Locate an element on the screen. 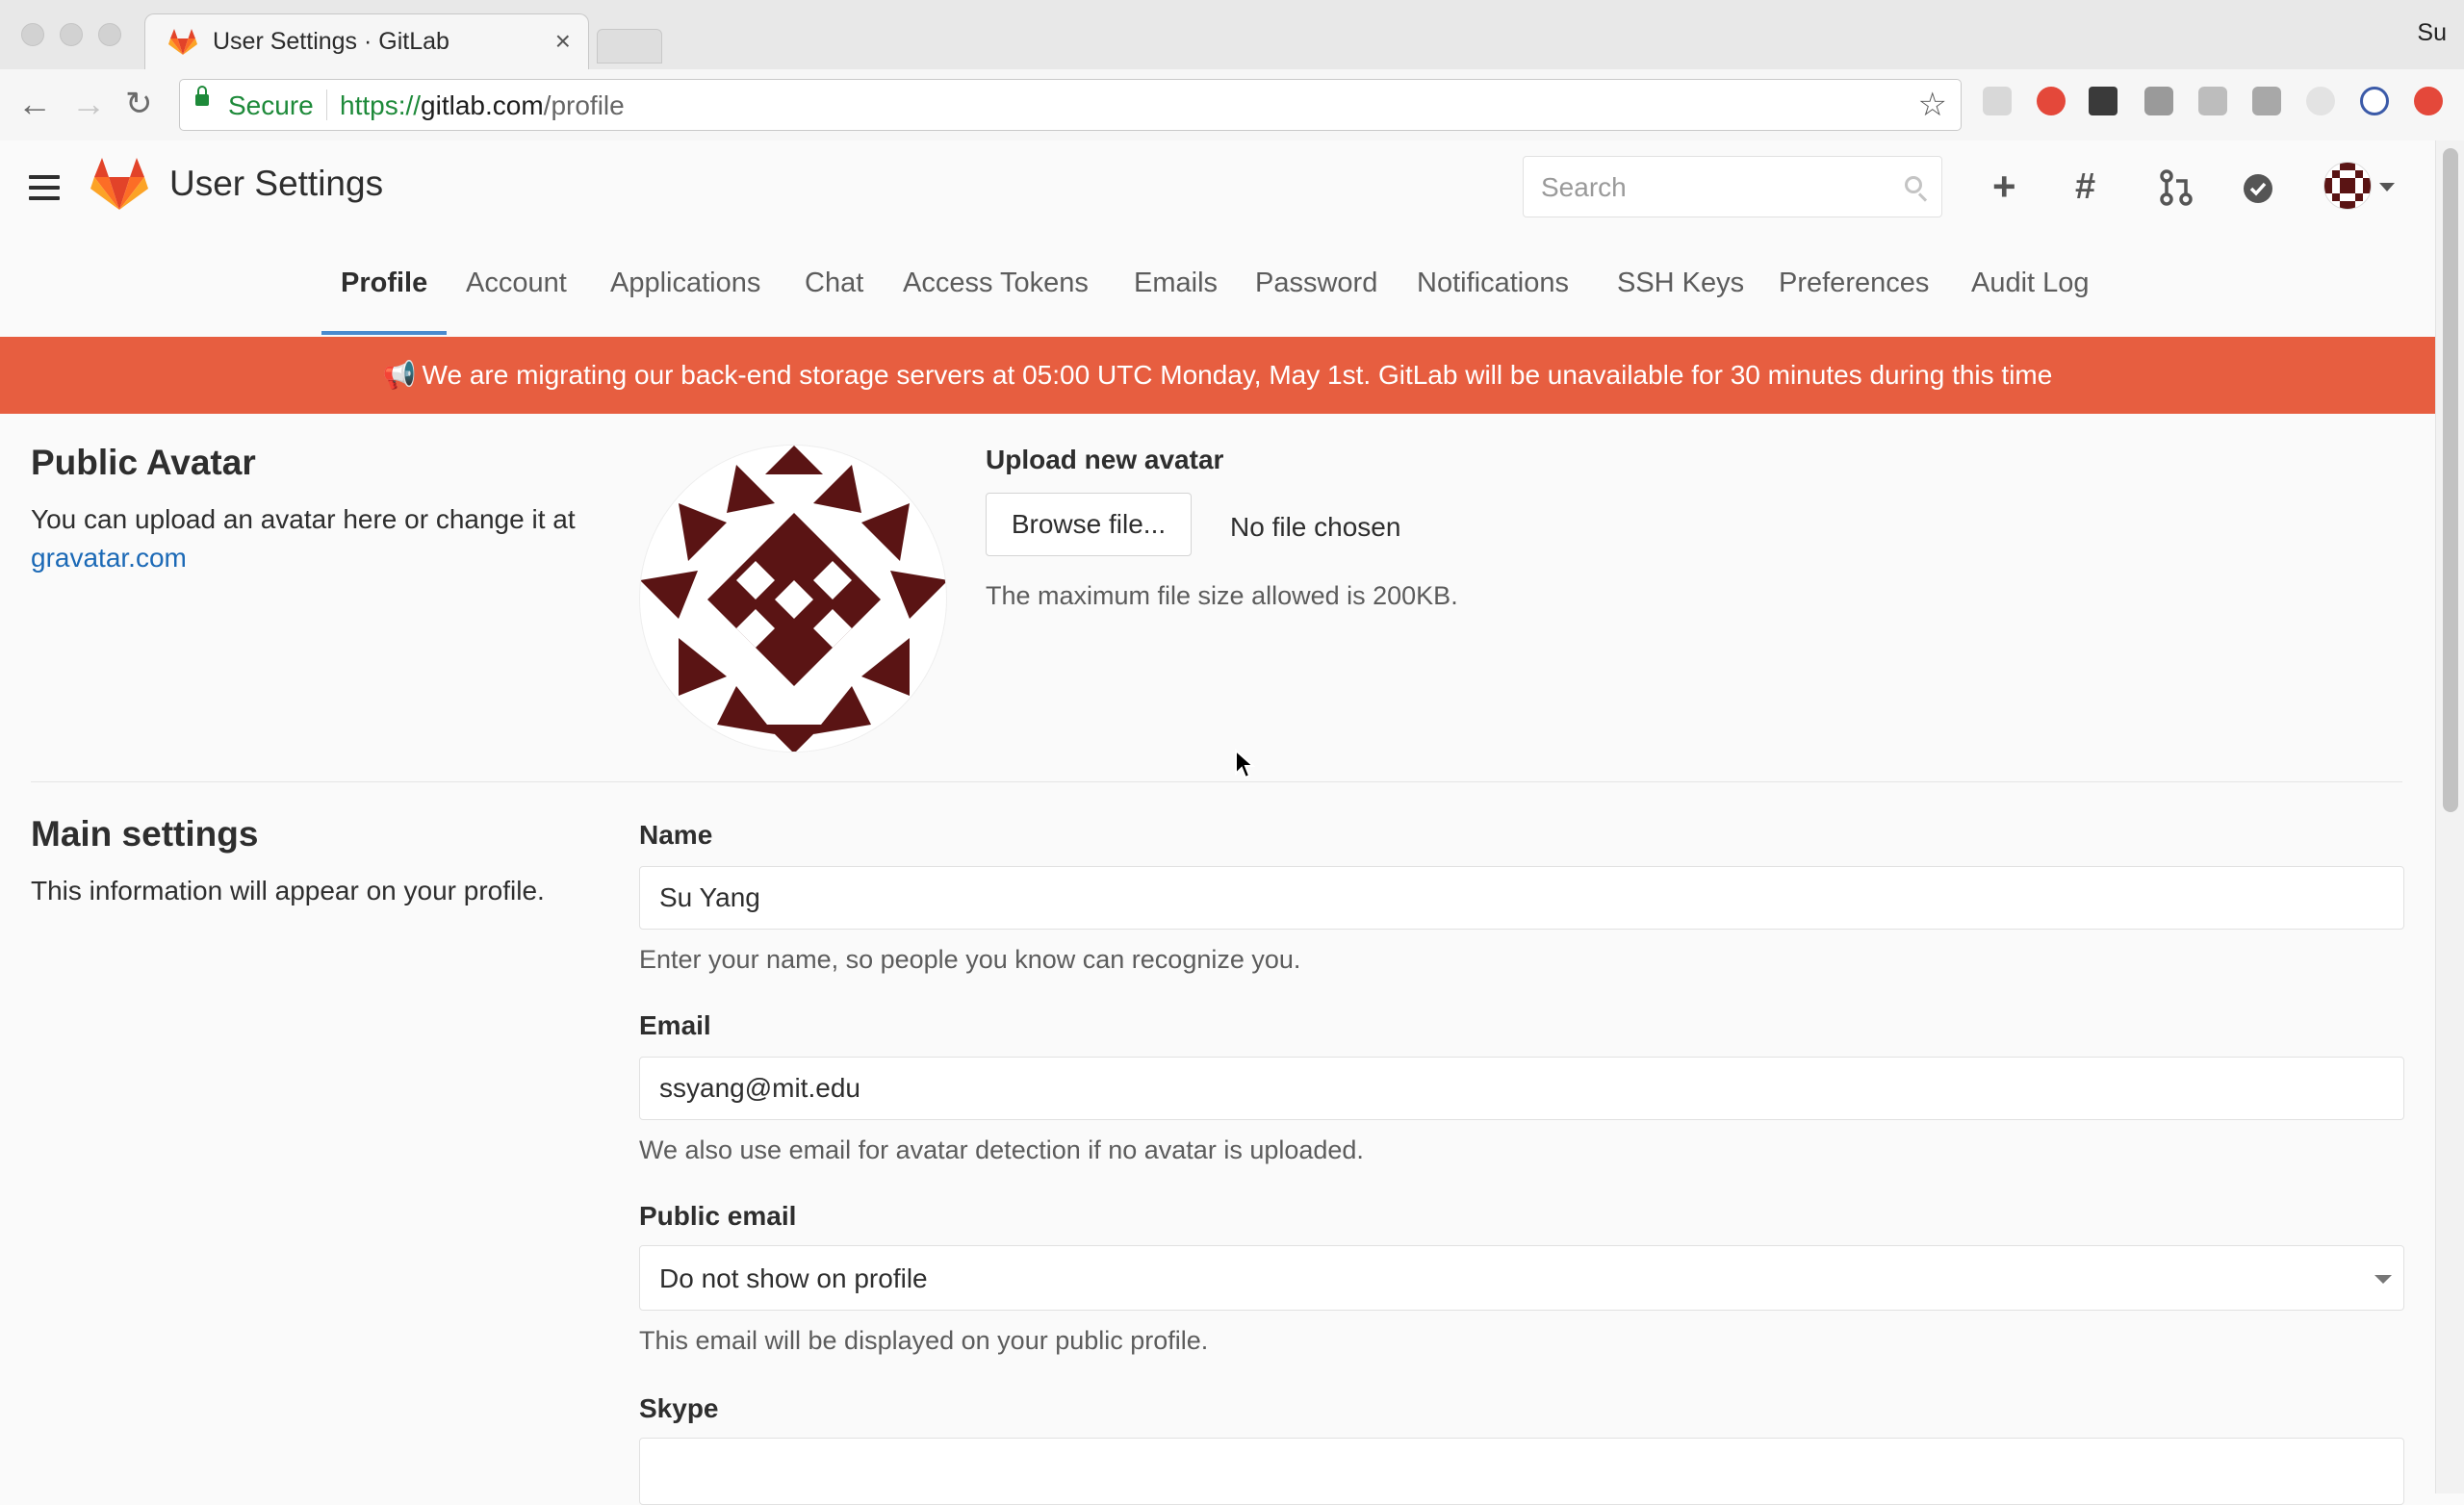 Image resolution: width=2464 pixels, height=1505 pixels. url-host: gitlab.com is located at coordinates (482, 105).